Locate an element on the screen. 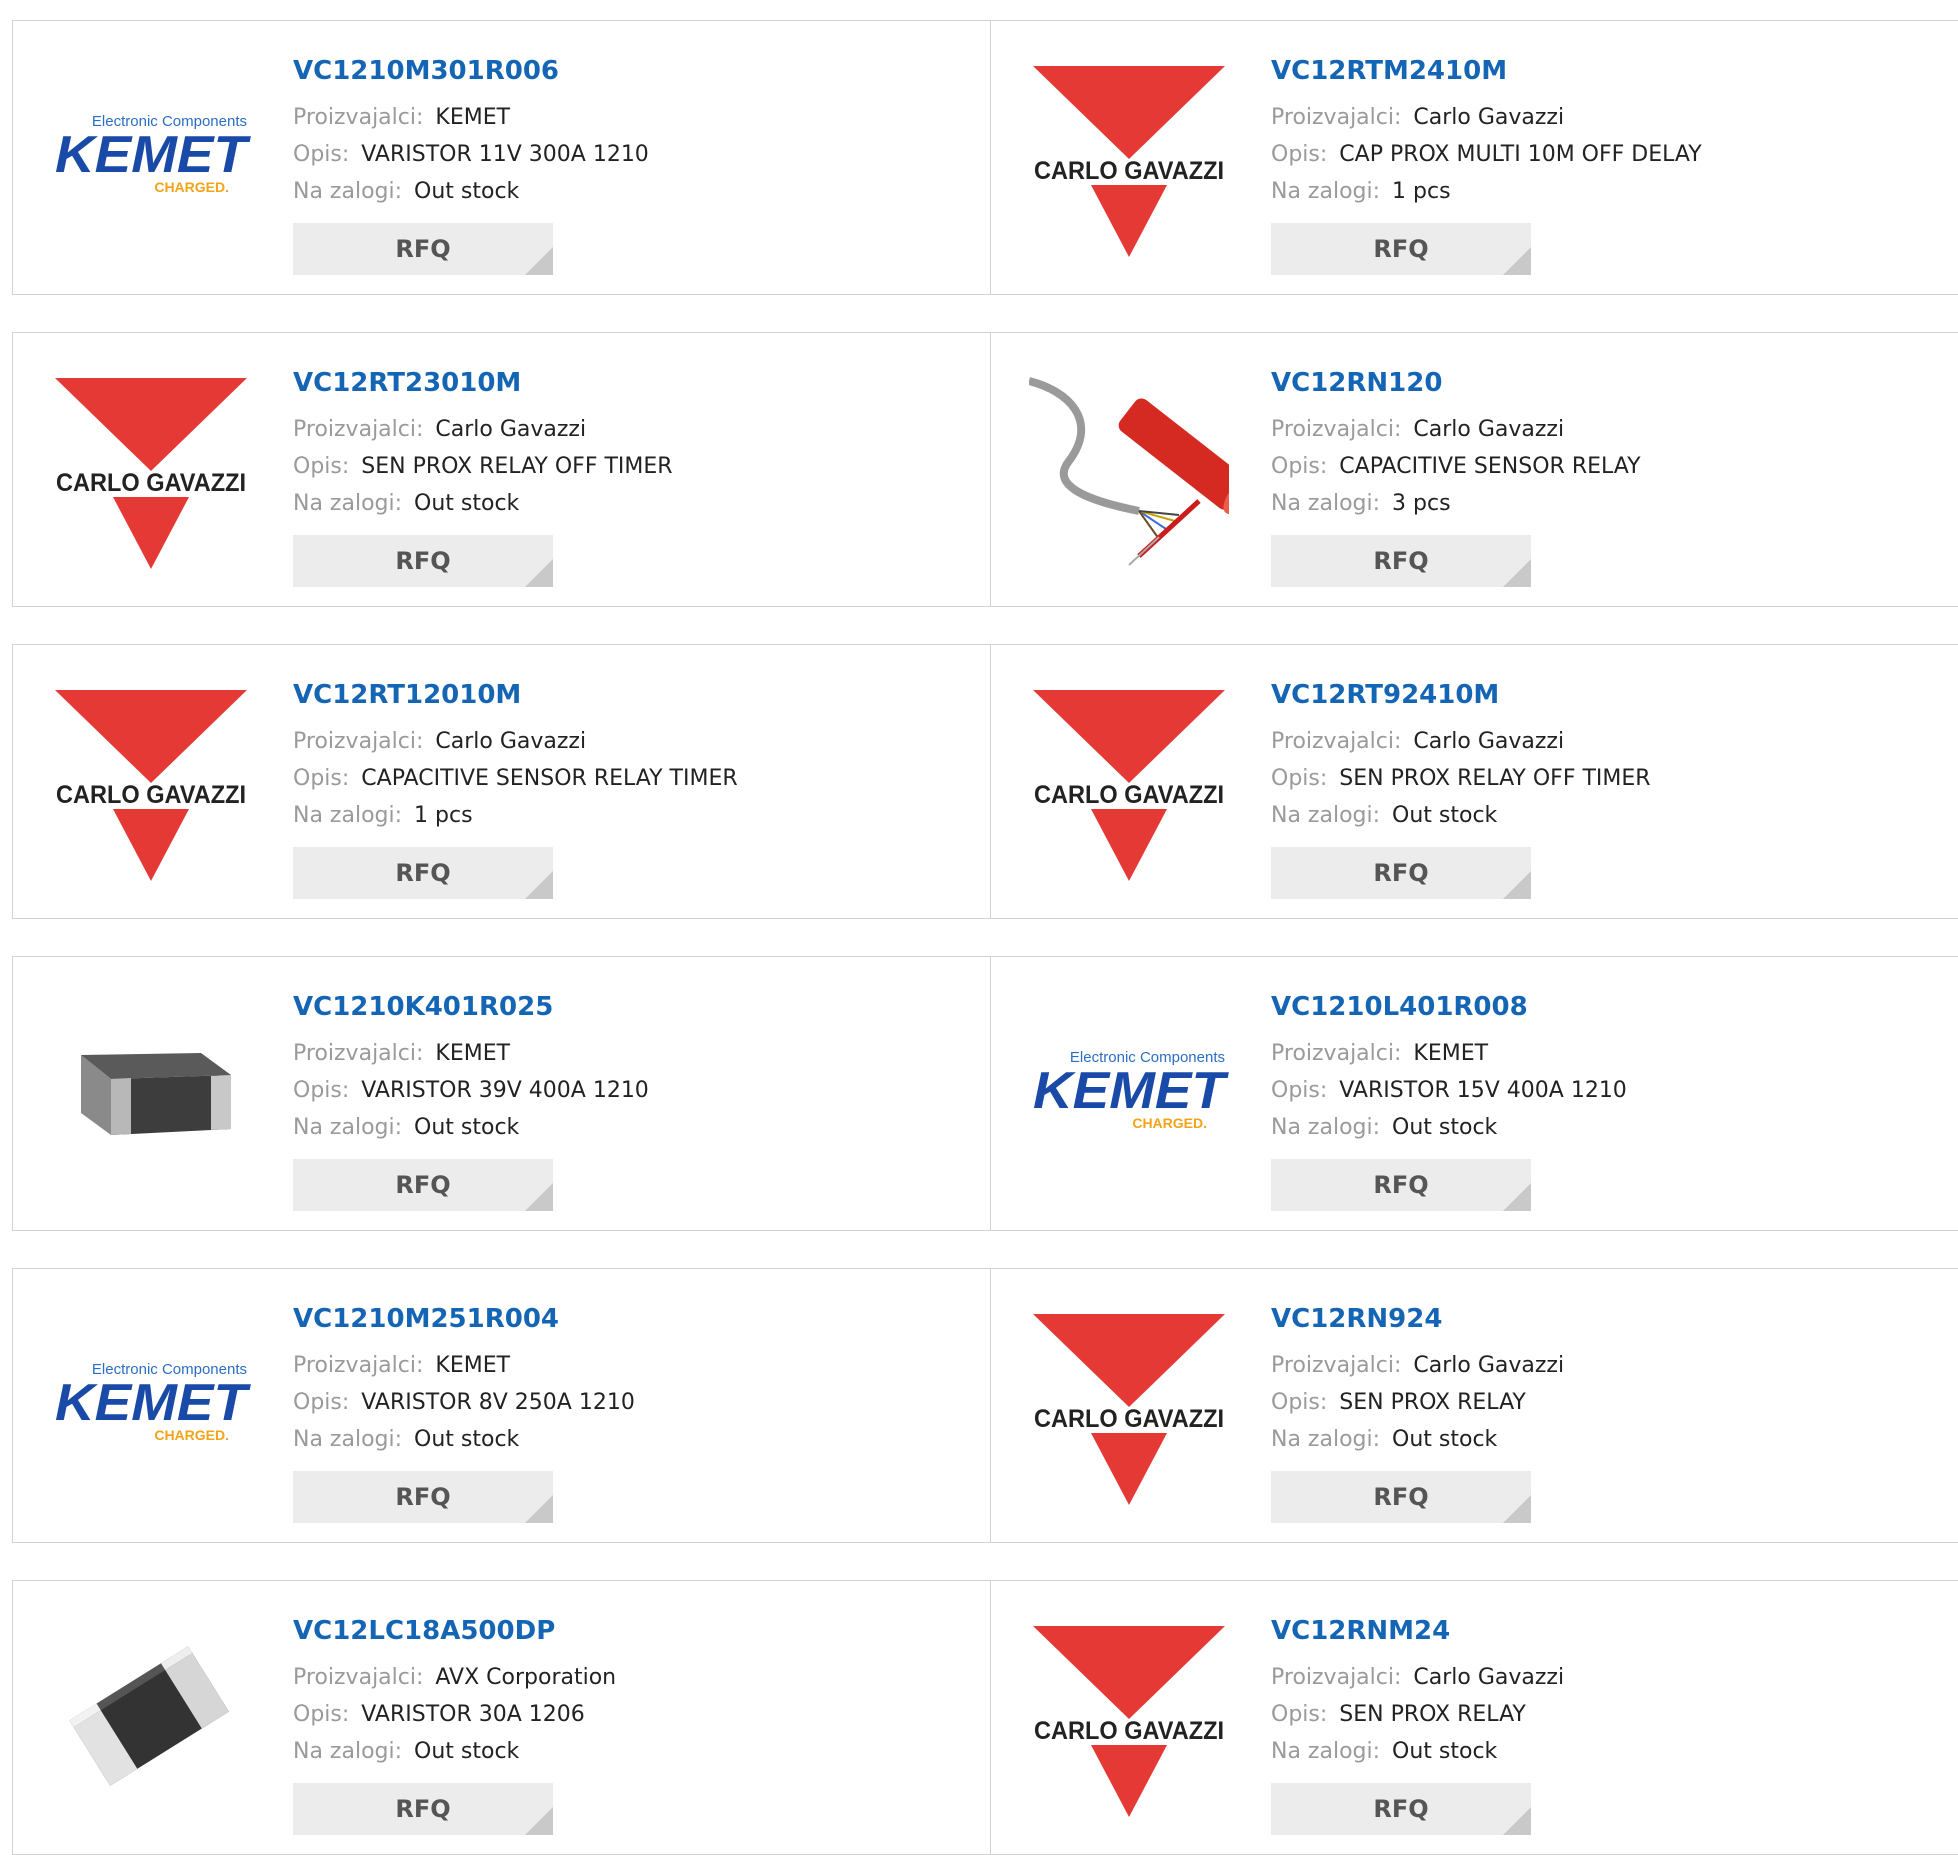 The height and width of the screenshot is (1855, 1958). part-number-link: VC1210M301R006 is located at coordinates (631, 71).